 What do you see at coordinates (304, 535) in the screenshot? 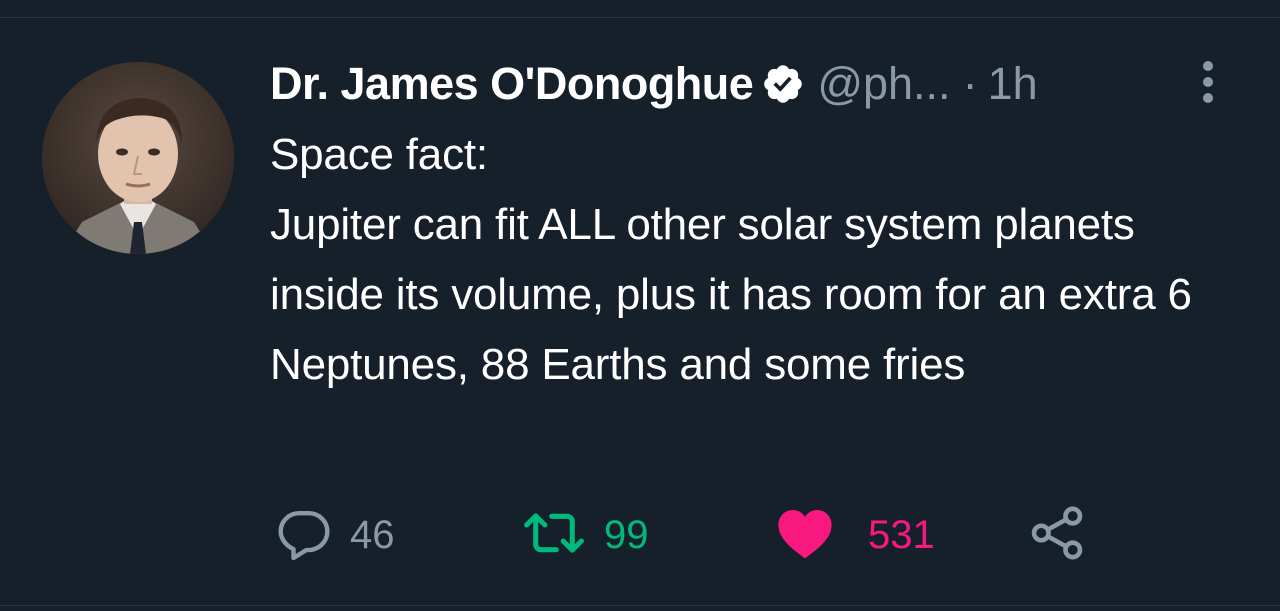
I see `reply-icon` at bounding box center [304, 535].